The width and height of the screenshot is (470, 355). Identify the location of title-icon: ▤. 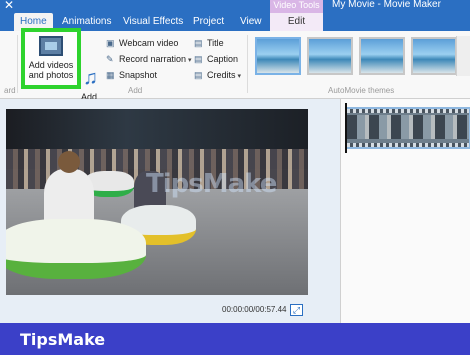
(198, 43).